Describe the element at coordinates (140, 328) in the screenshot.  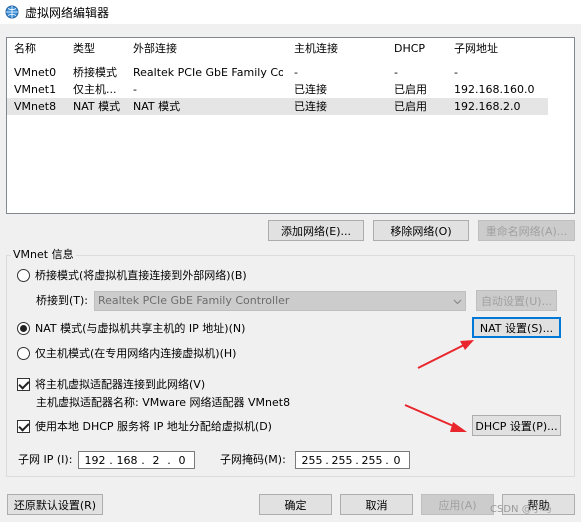
I see `nat-mode-label: NAT 模式(与虚拟机共享主机的 IP 地址)(N)` at that location.